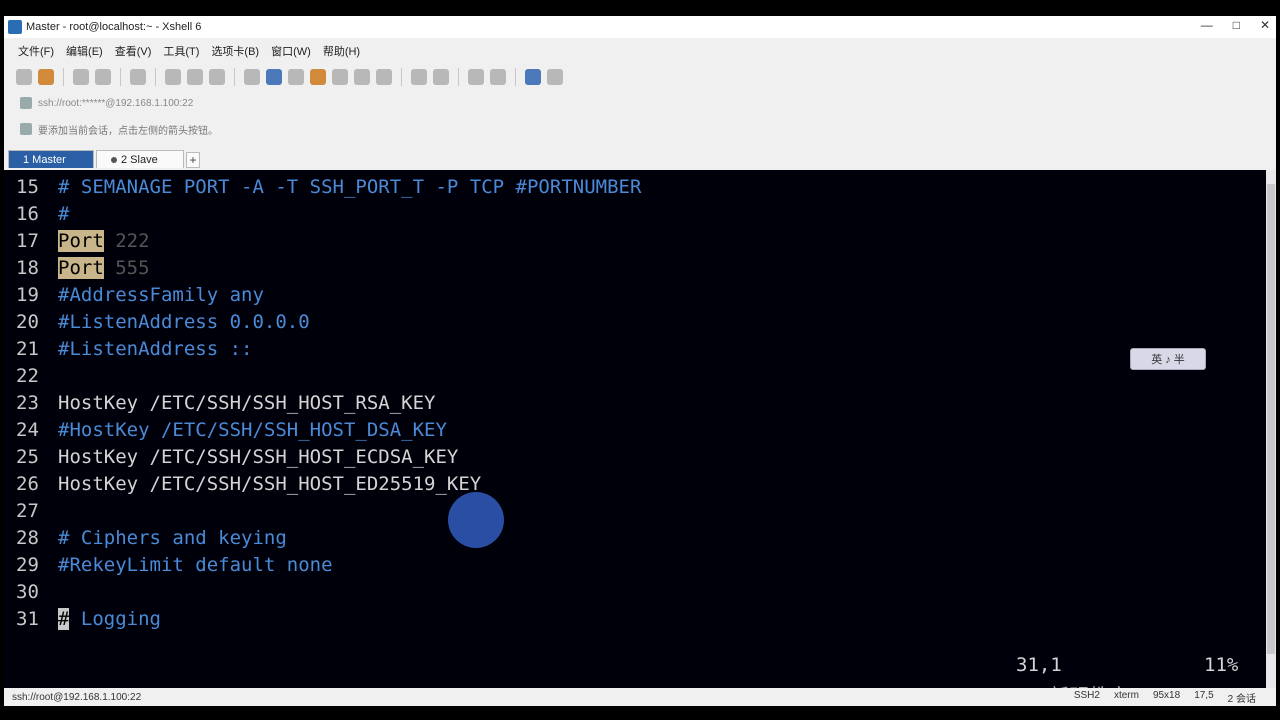 The height and width of the screenshot is (720, 1280). What do you see at coordinates (27, 214) in the screenshot?
I see `line-number: 16` at bounding box center [27, 214].